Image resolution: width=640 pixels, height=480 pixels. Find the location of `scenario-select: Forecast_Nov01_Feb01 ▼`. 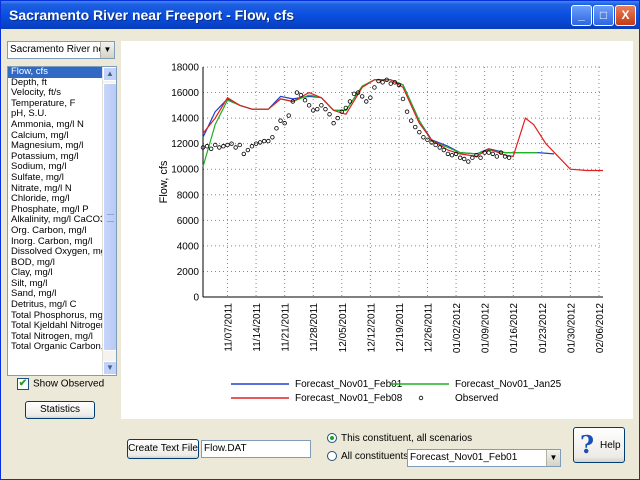

scenario-select: Forecast_Nov01_Feb01 ▼ is located at coordinates (484, 458).